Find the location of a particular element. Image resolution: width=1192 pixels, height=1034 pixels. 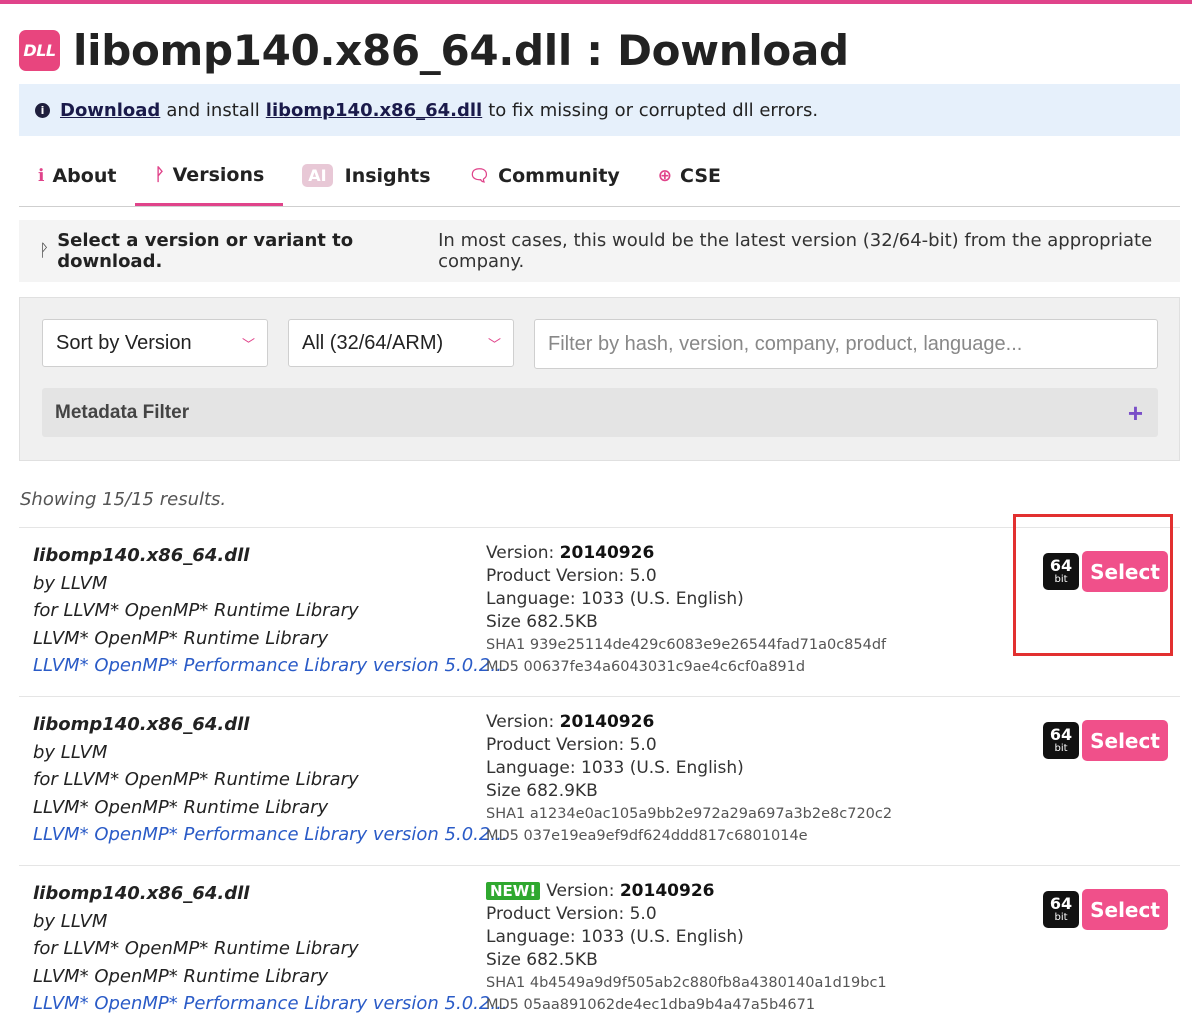

tab-versions: ᚹ Versions is located at coordinates (209, 176).